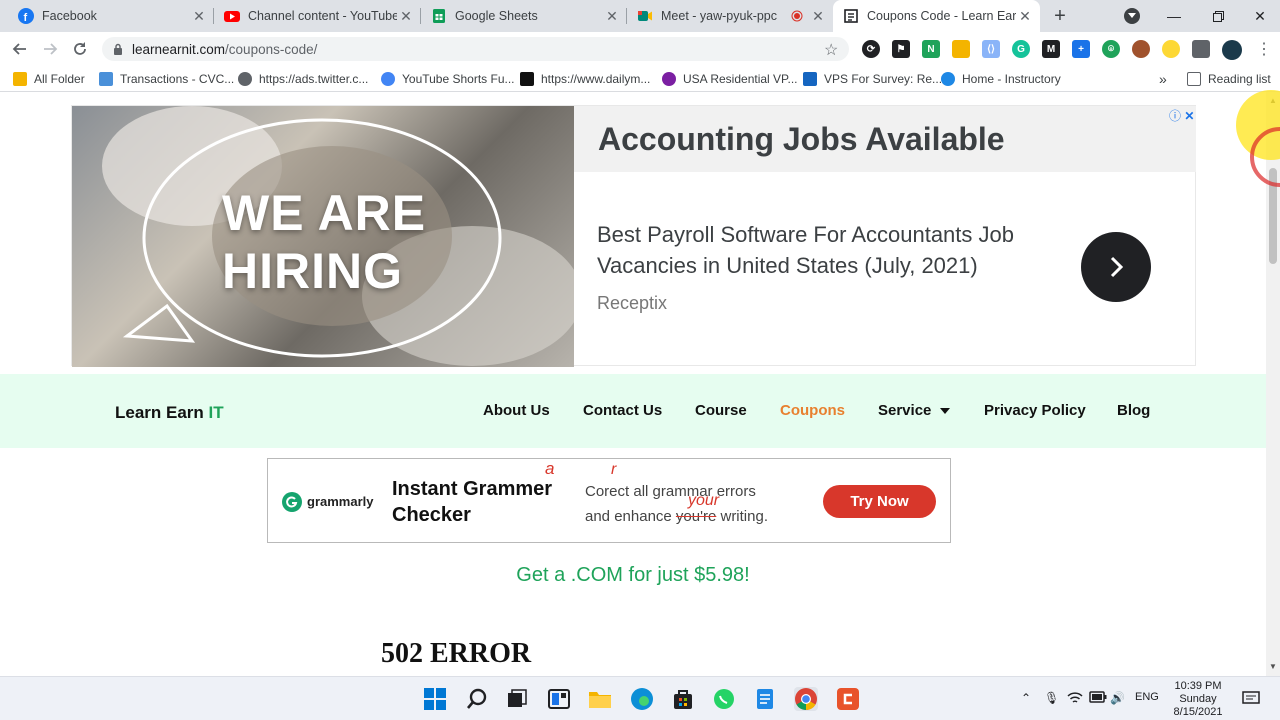 This screenshot has width=1280, height=720. I want to click on address-bar: learnearnit.com/coupons-code/, so click(475, 49).